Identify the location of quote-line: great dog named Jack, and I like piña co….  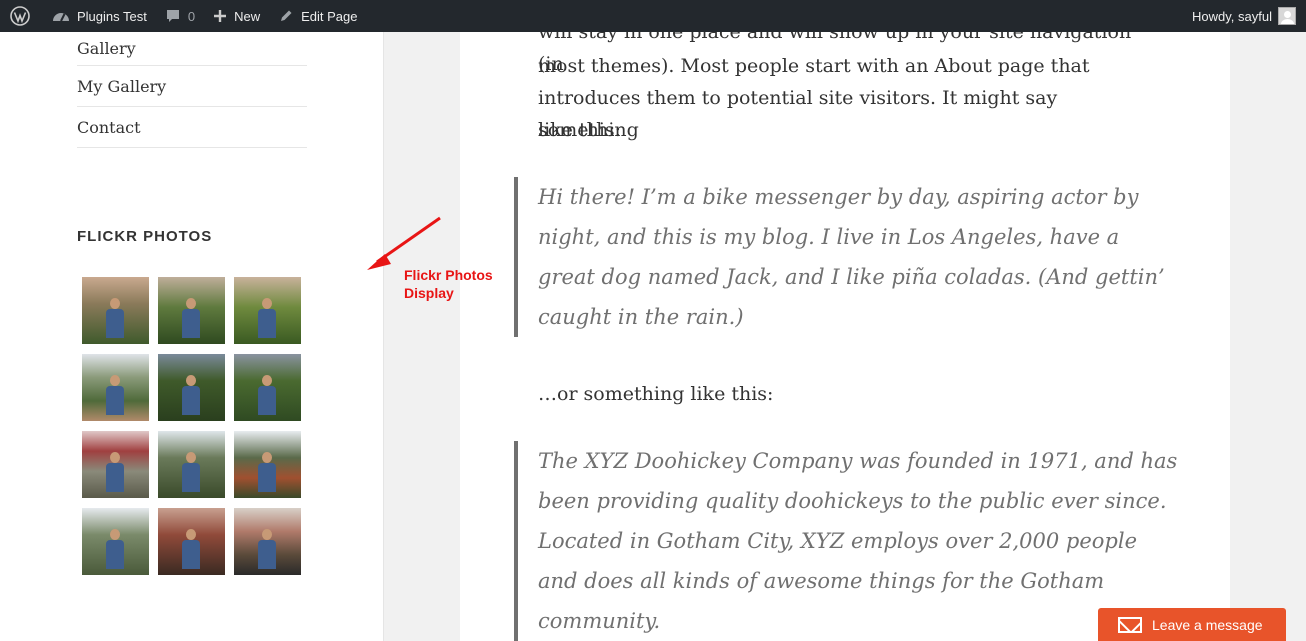
(851, 277).